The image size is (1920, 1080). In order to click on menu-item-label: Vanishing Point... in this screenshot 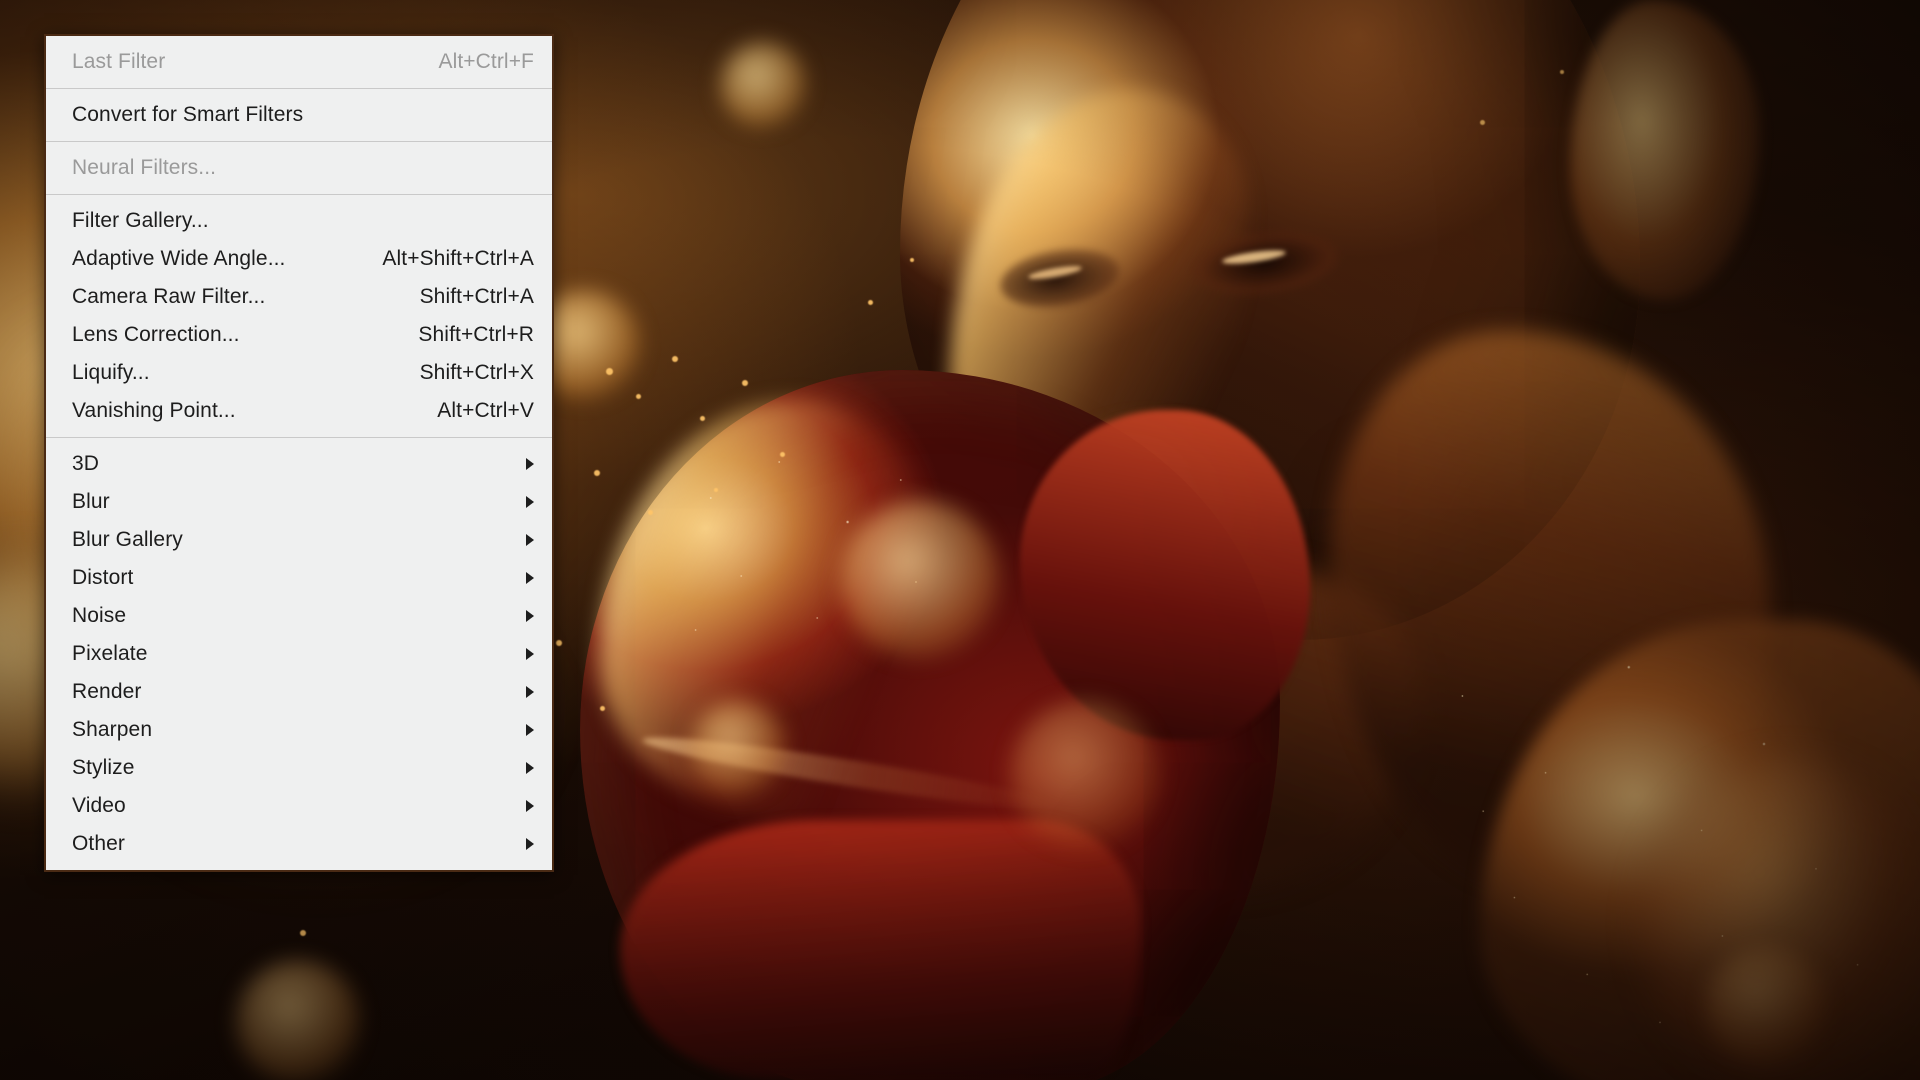, I will do `click(154, 410)`.